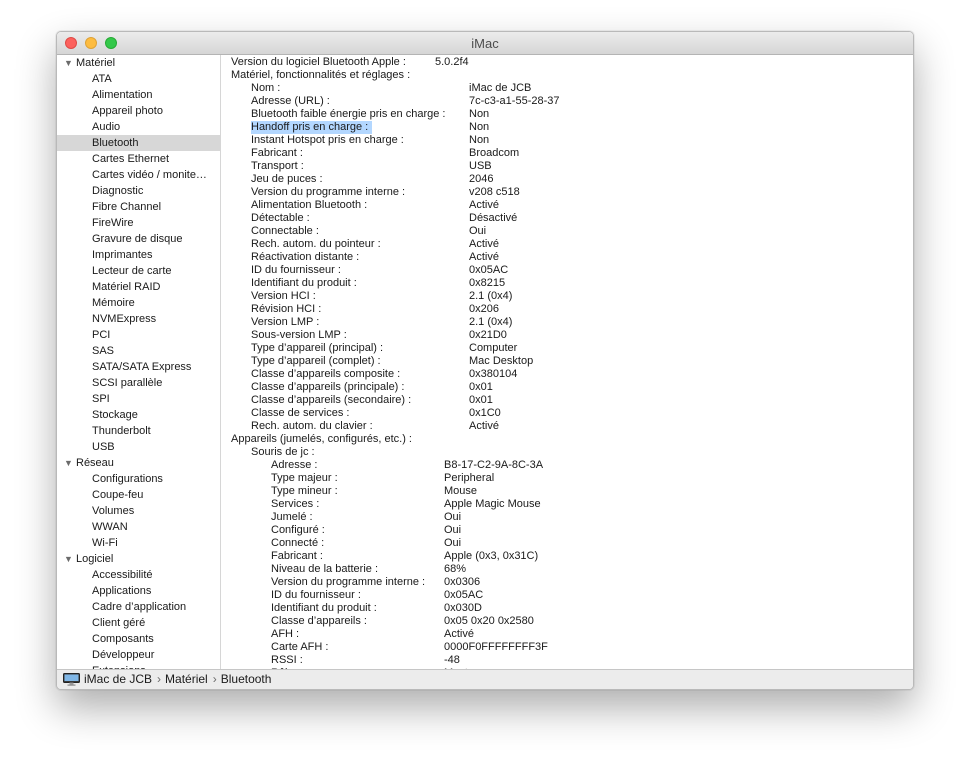  I want to click on detail-value: Activé, so click(484, 244).